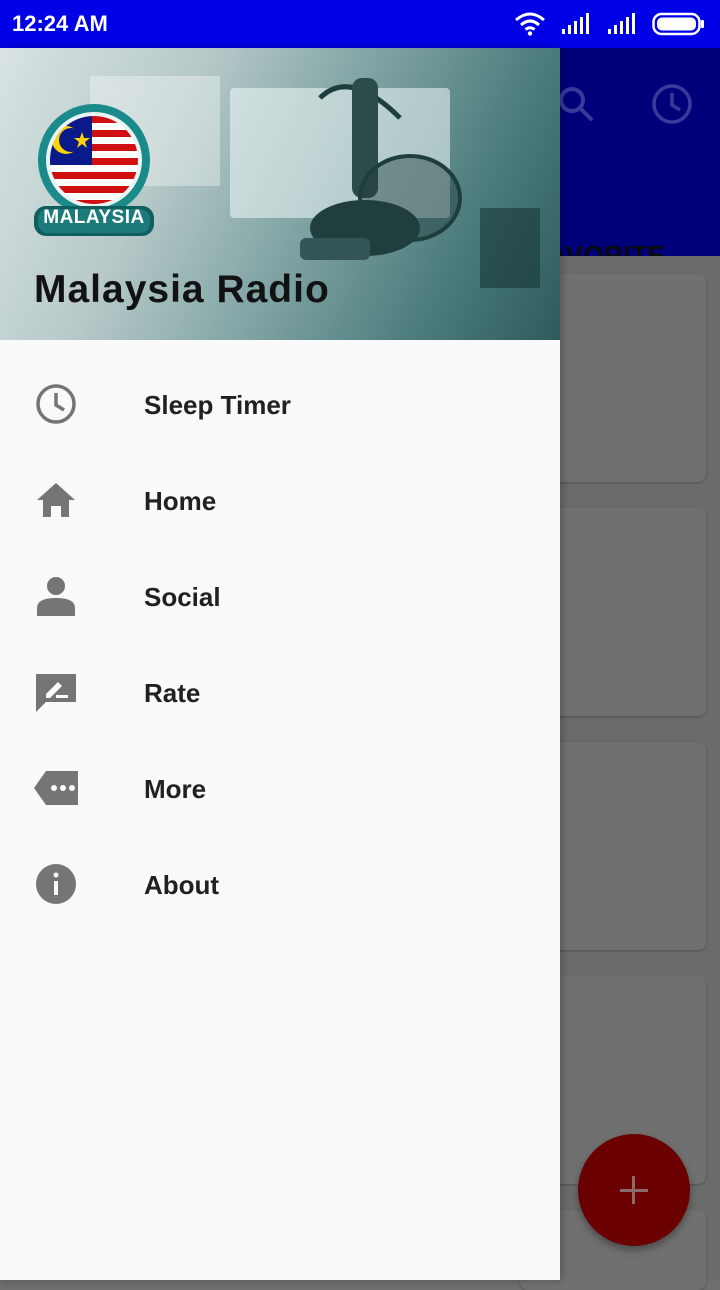 This screenshot has width=720, height=1290. I want to click on menu-item-sleep-timer: Sleep Timer, so click(280, 406).